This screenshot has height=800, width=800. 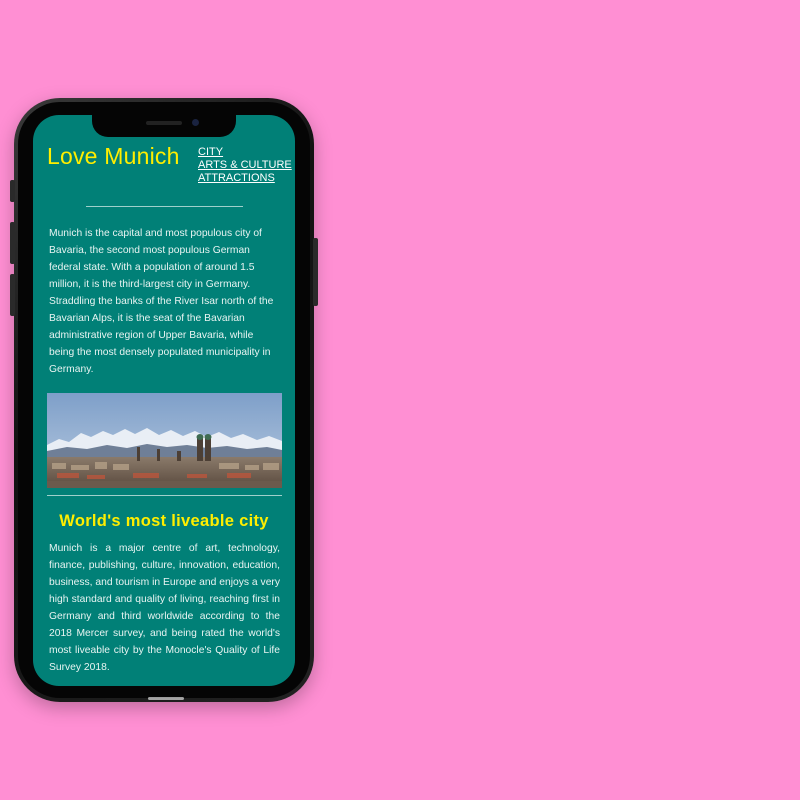 What do you see at coordinates (164, 126) in the screenshot?
I see `phone-notch` at bounding box center [164, 126].